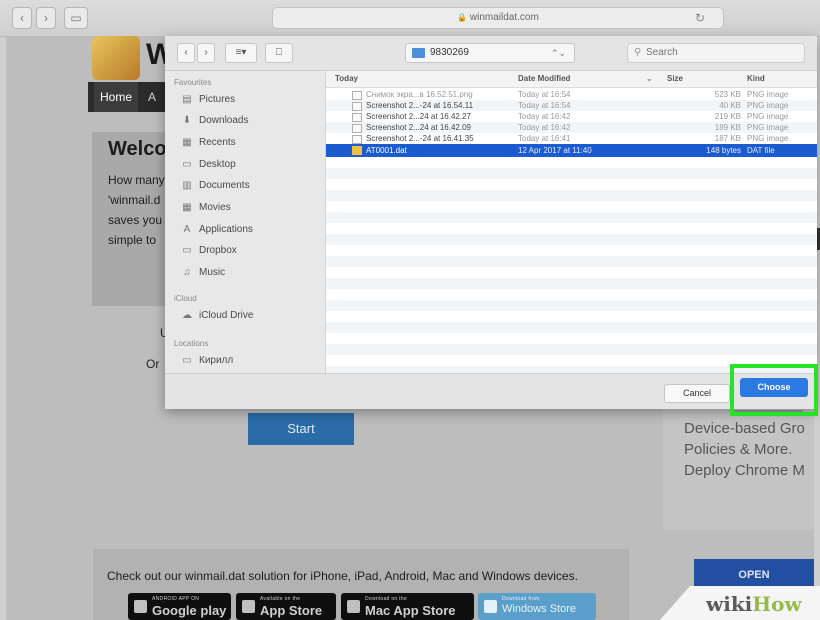 The height and width of the screenshot is (620, 820). Describe the element at coordinates (187, 250) in the screenshot. I see `dropbox-icon: ▭` at that location.